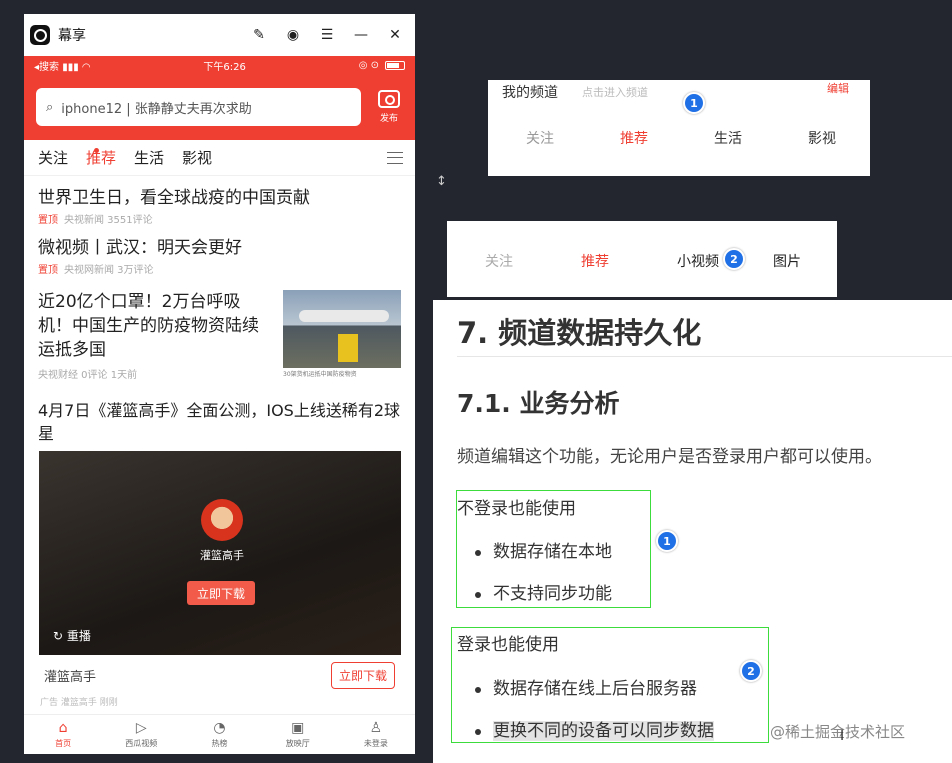  What do you see at coordinates (441, 181) in the screenshot?
I see `resize-cursor-icon: ↕` at bounding box center [441, 181].